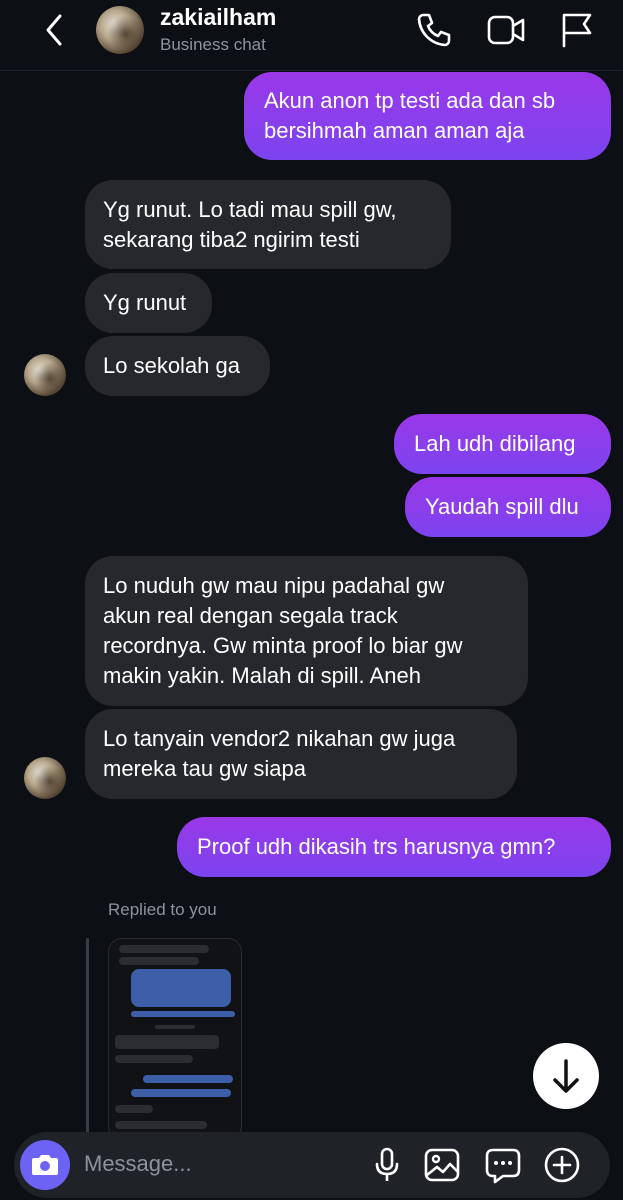 This screenshot has width=623, height=1200. I want to click on video-call-button, so click(506, 30).